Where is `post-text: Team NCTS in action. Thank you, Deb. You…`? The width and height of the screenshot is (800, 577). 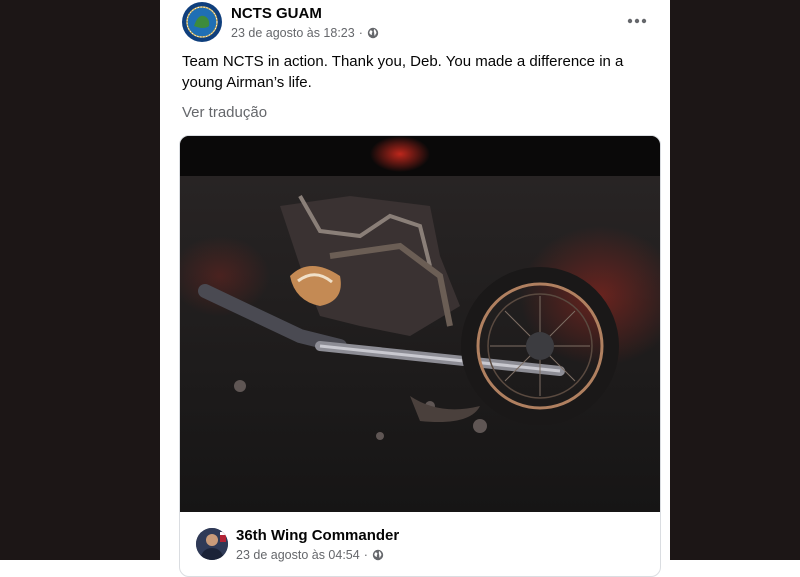
post-text: Team NCTS in action. Thank you, Deb. You… is located at coordinates (403, 72).